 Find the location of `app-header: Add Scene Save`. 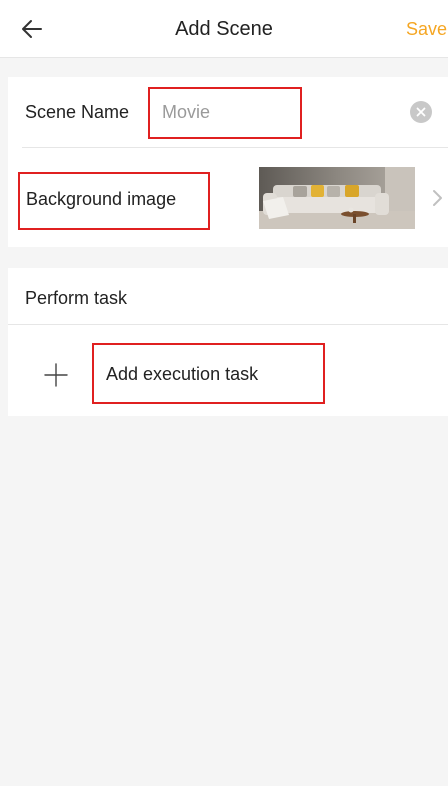

app-header: Add Scene Save is located at coordinates (224, 29).